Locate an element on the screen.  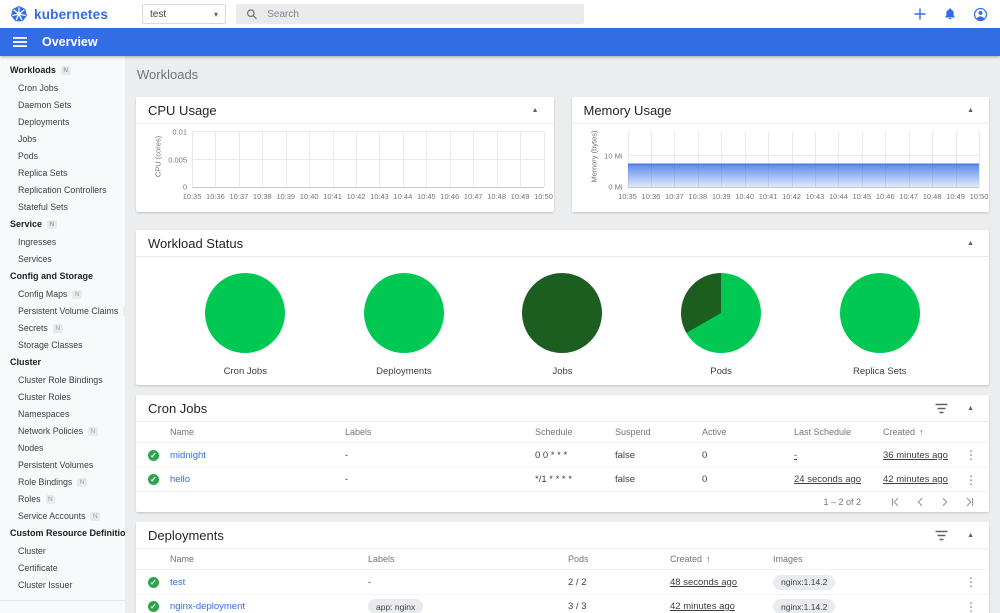
column-header-last-schedule: Last Schedule is located at coordinates (838, 432).